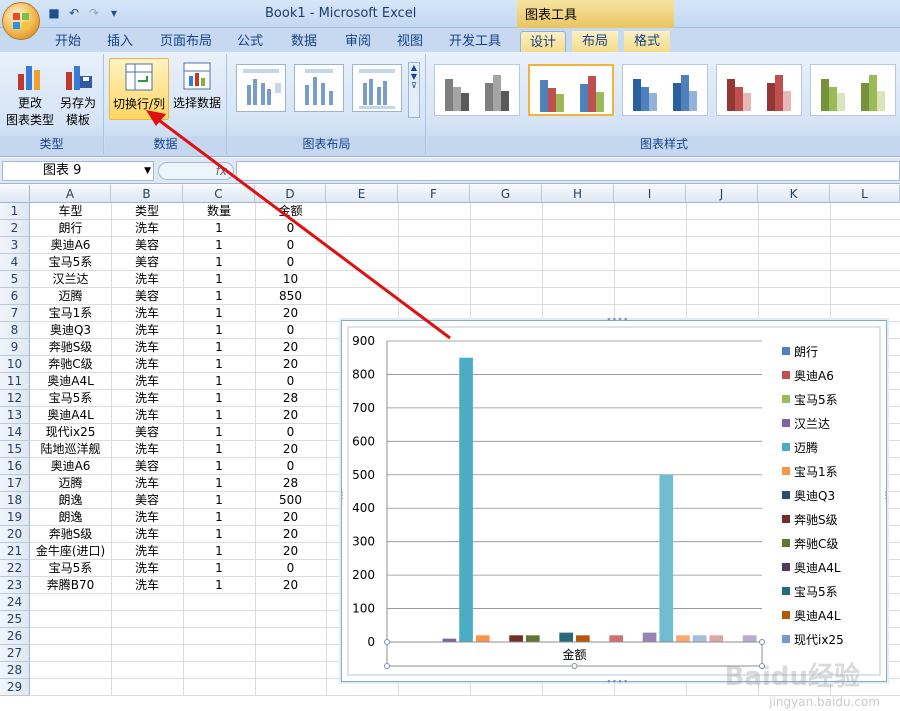  Describe the element at coordinates (68, 41) in the screenshot. I see `tab-home: 开始` at that location.